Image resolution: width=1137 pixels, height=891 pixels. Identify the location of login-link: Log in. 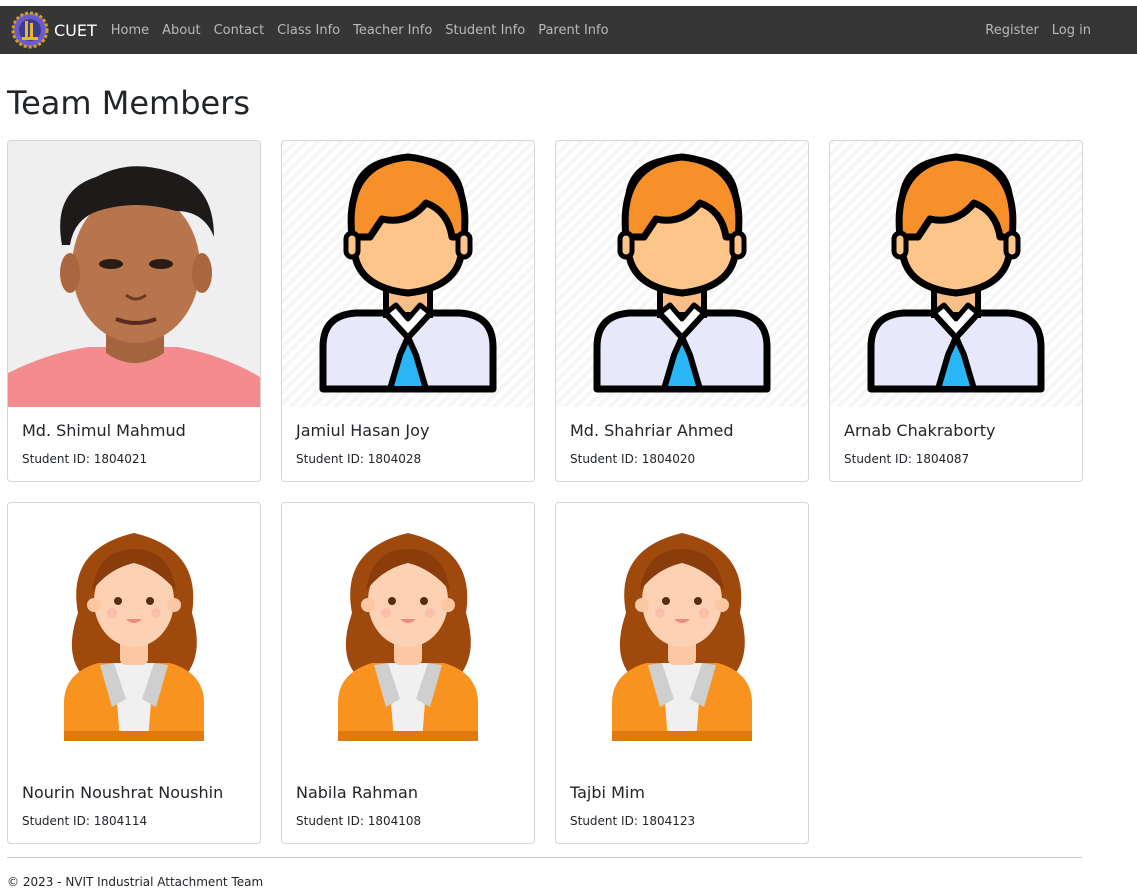
(1071, 30).